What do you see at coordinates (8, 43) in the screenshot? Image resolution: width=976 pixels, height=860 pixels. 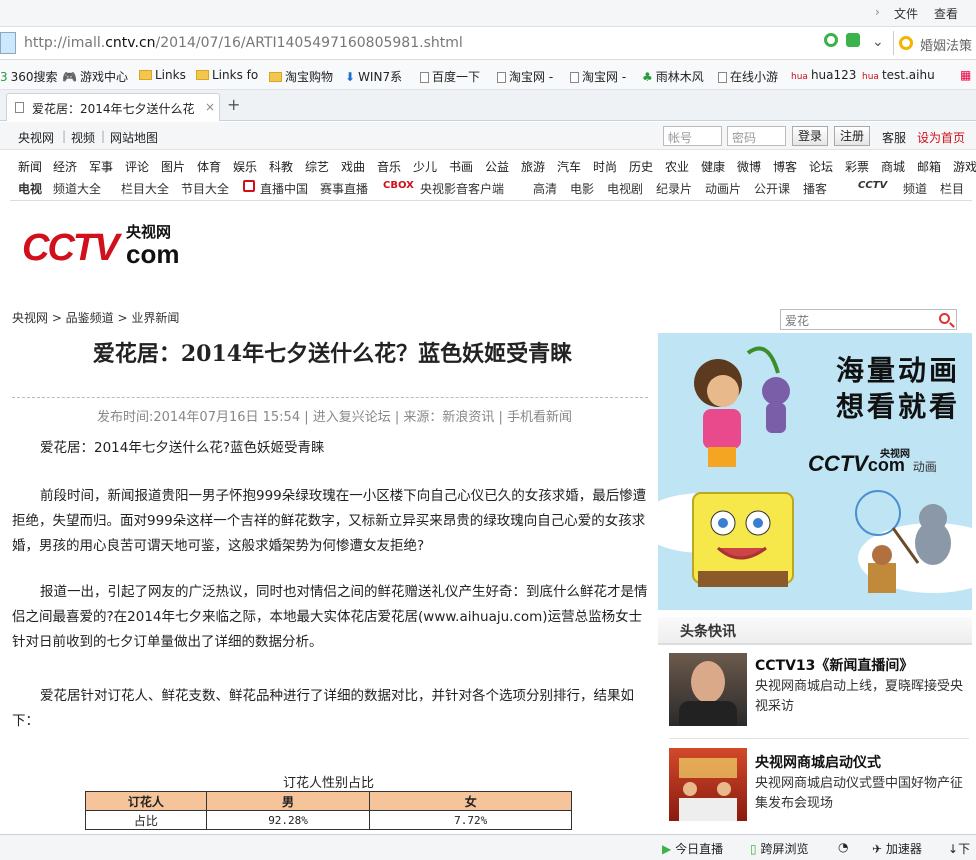 I see `page-security-icon` at bounding box center [8, 43].